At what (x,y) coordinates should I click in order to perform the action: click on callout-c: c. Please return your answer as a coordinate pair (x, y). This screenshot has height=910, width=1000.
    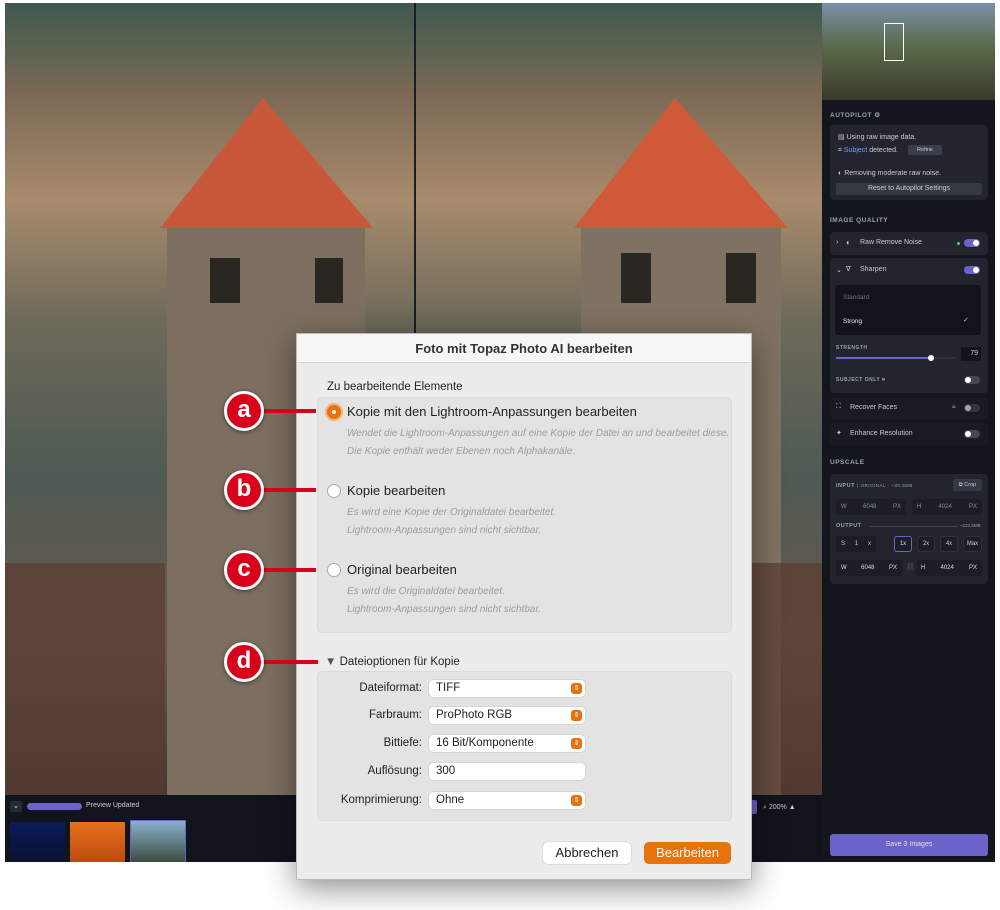
    Looking at the image, I should click on (244, 570).